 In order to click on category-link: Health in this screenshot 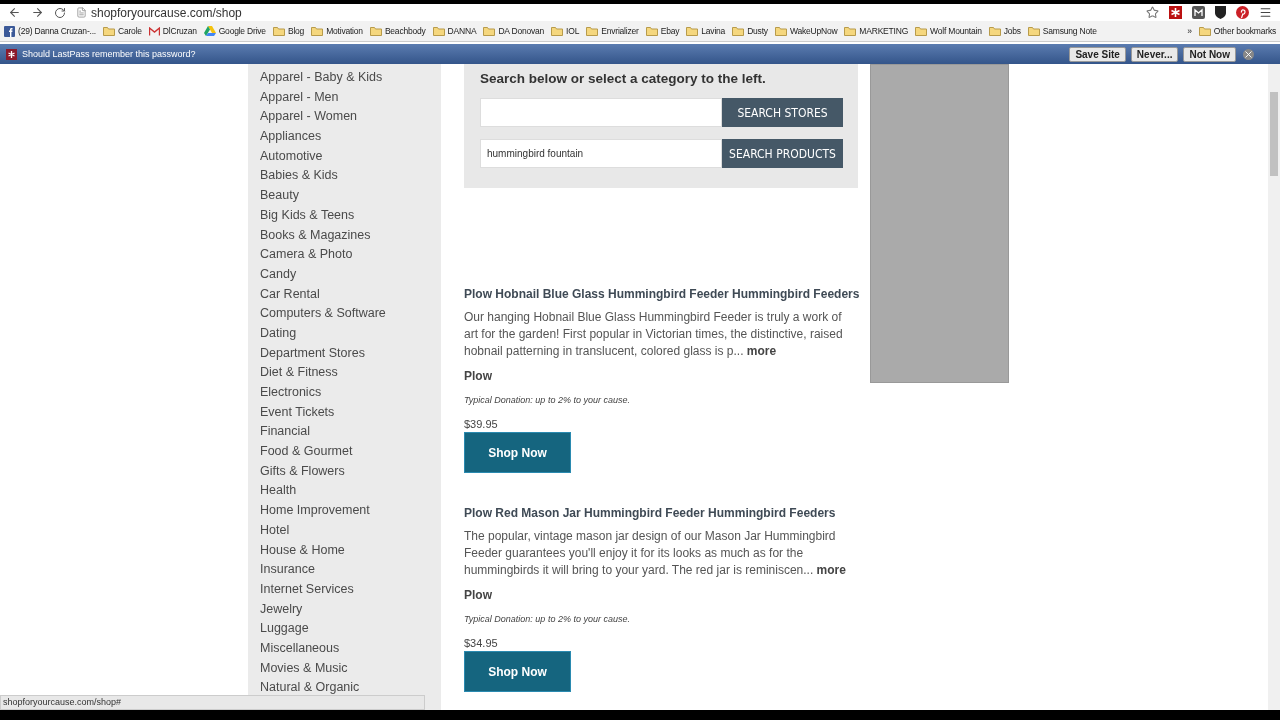, I will do `click(344, 491)`.